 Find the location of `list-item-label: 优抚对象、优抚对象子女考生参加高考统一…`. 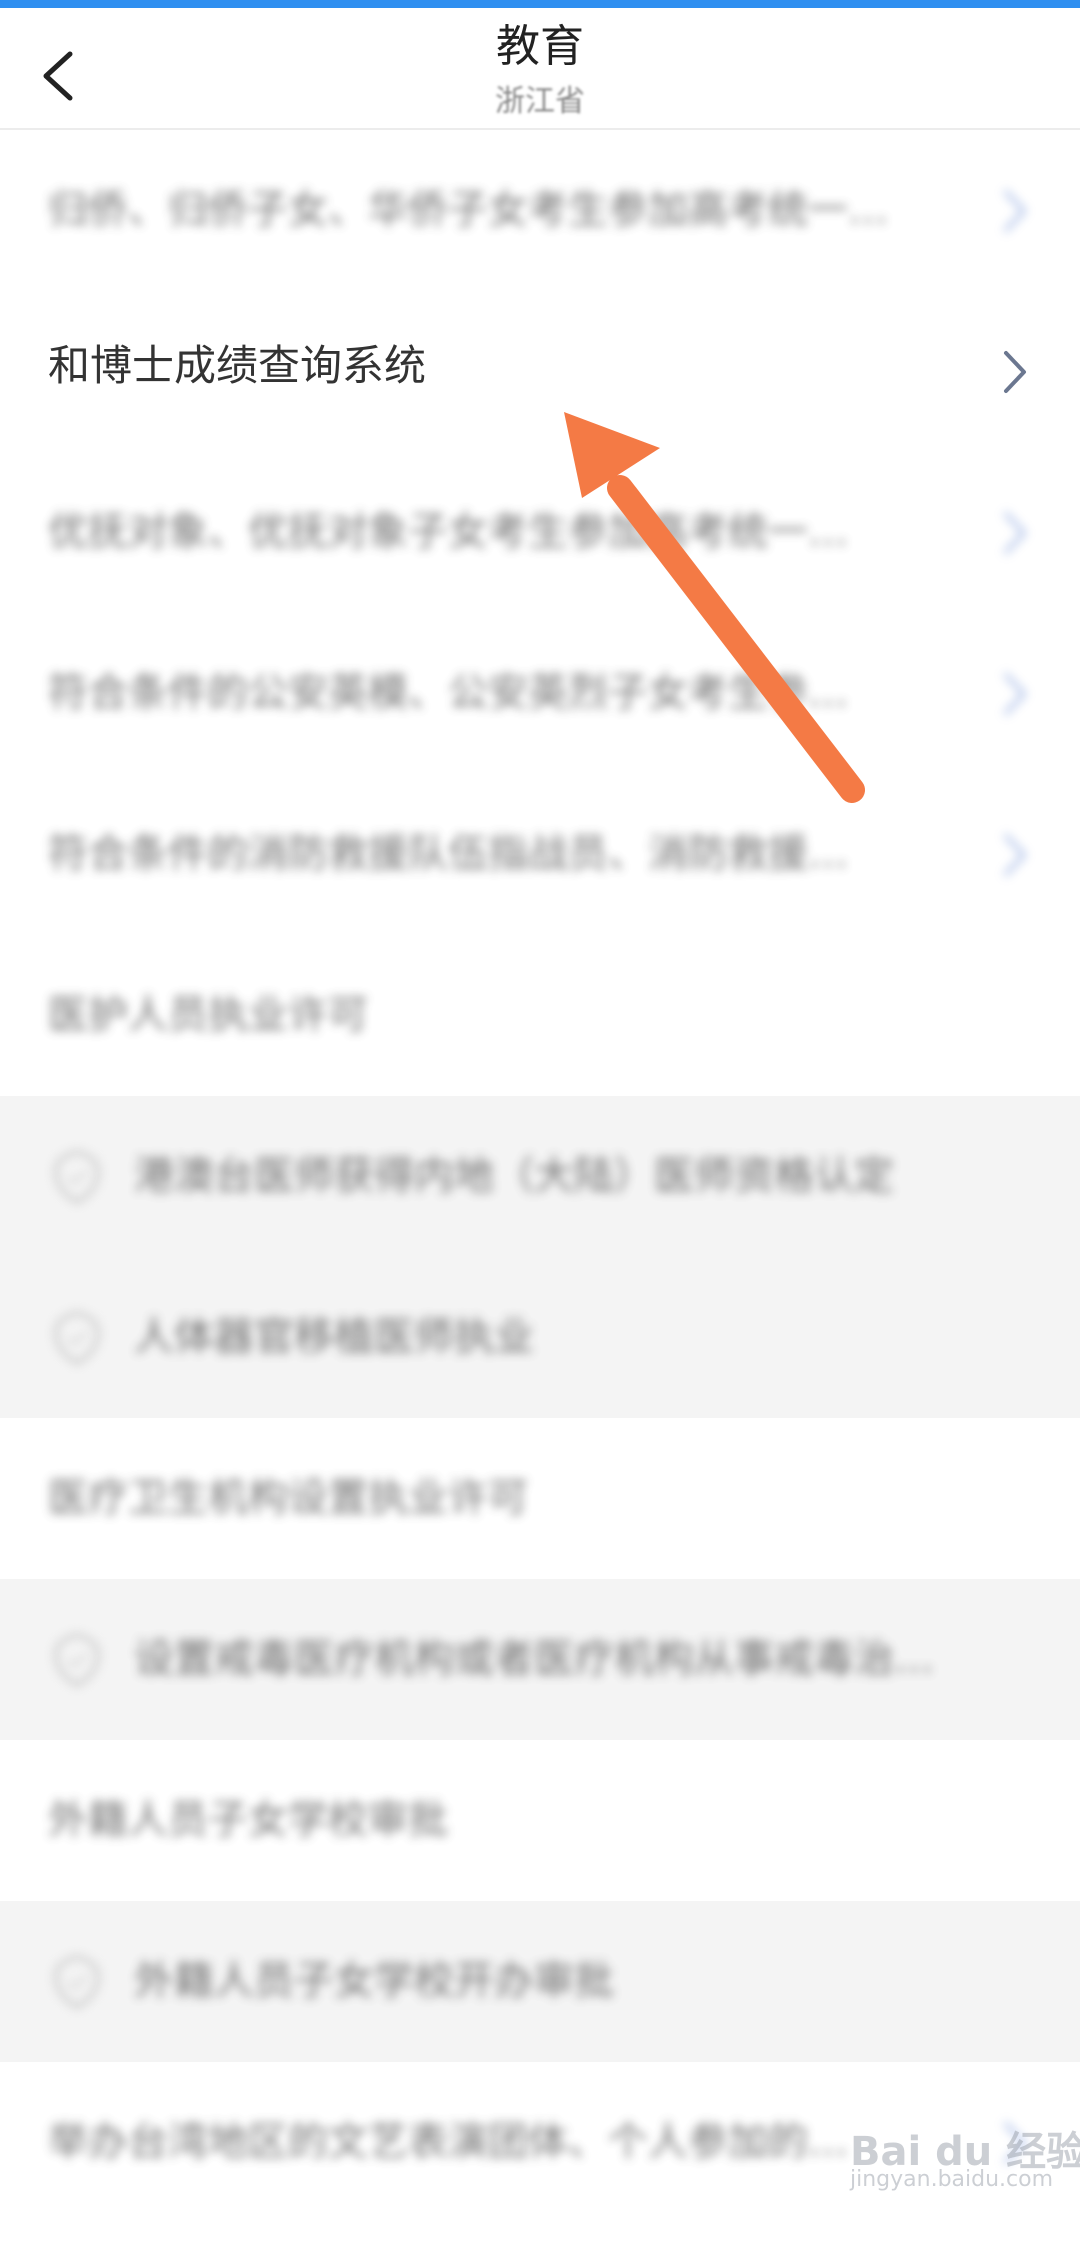

list-item-label: 优抚对象、优抚对象子女考生参加高考统一… is located at coordinates (448, 532).